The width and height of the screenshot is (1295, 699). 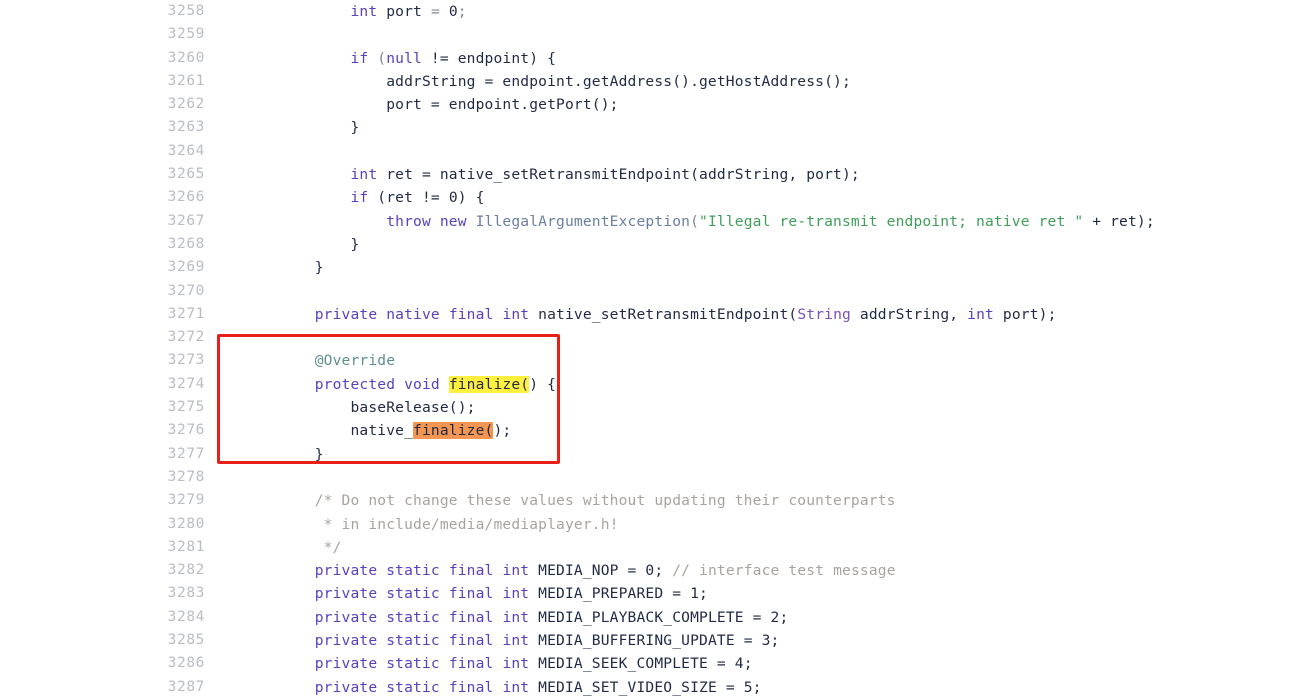 What do you see at coordinates (109, 267) in the screenshot?
I see `line-number: 3269` at bounding box center [109, 267].